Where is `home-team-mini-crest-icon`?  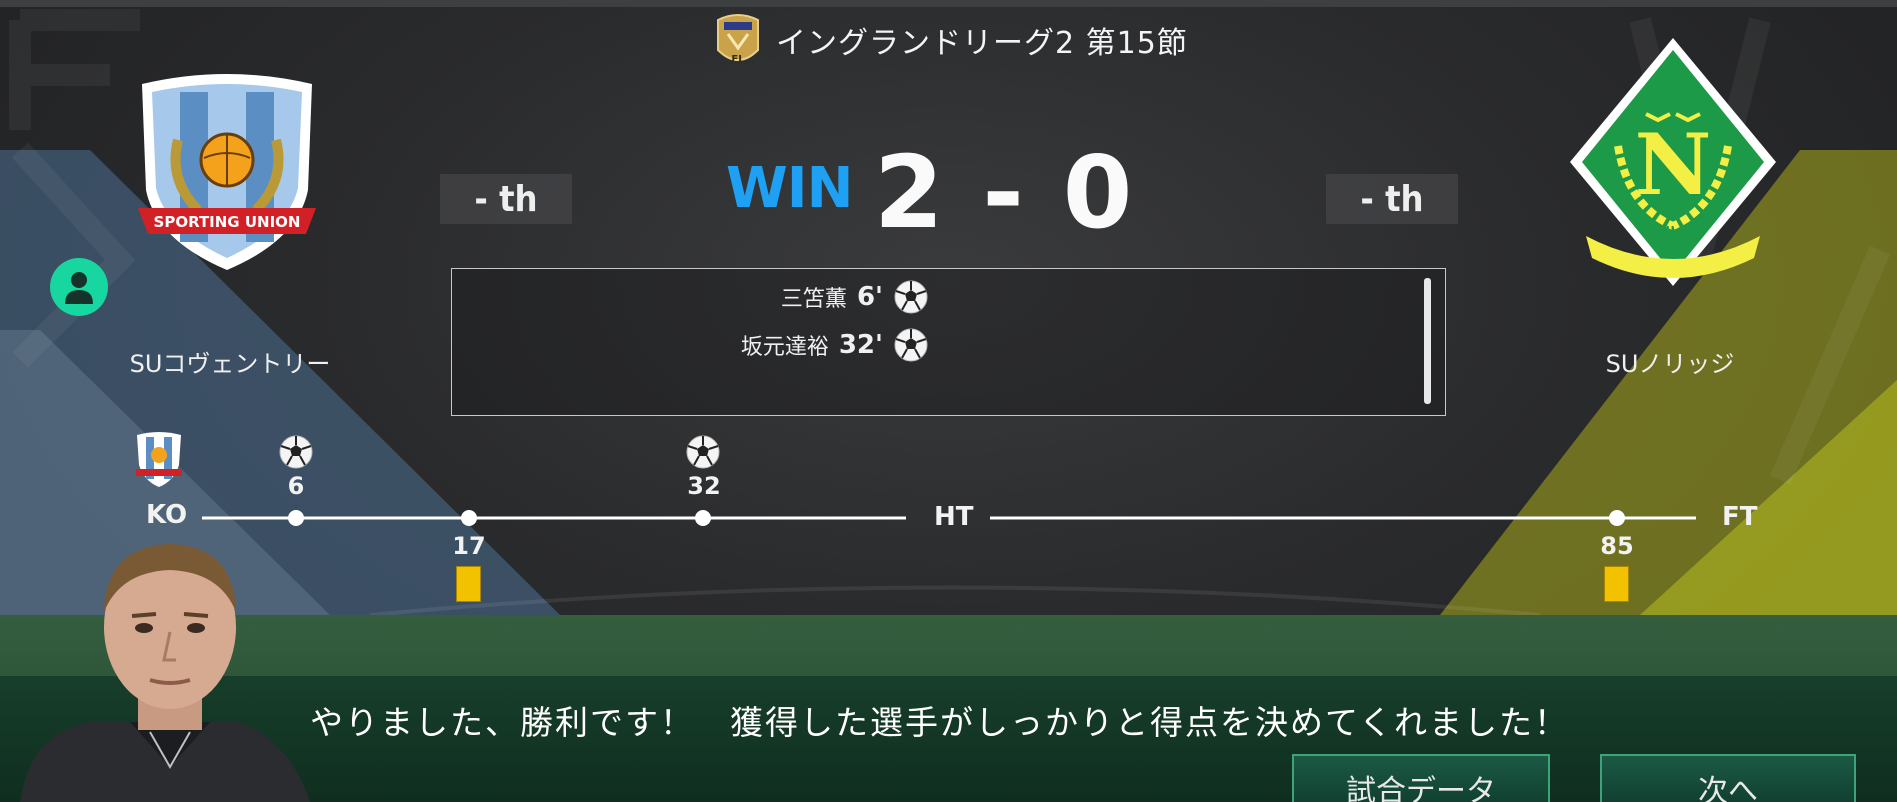 home-team-mini-crest-icon is located at coordinates (159, 459).